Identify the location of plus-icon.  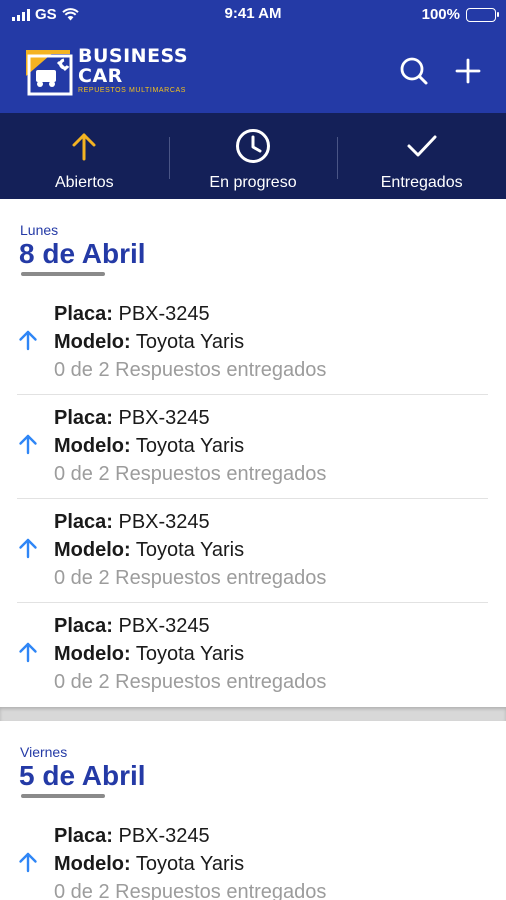
(468, 71).